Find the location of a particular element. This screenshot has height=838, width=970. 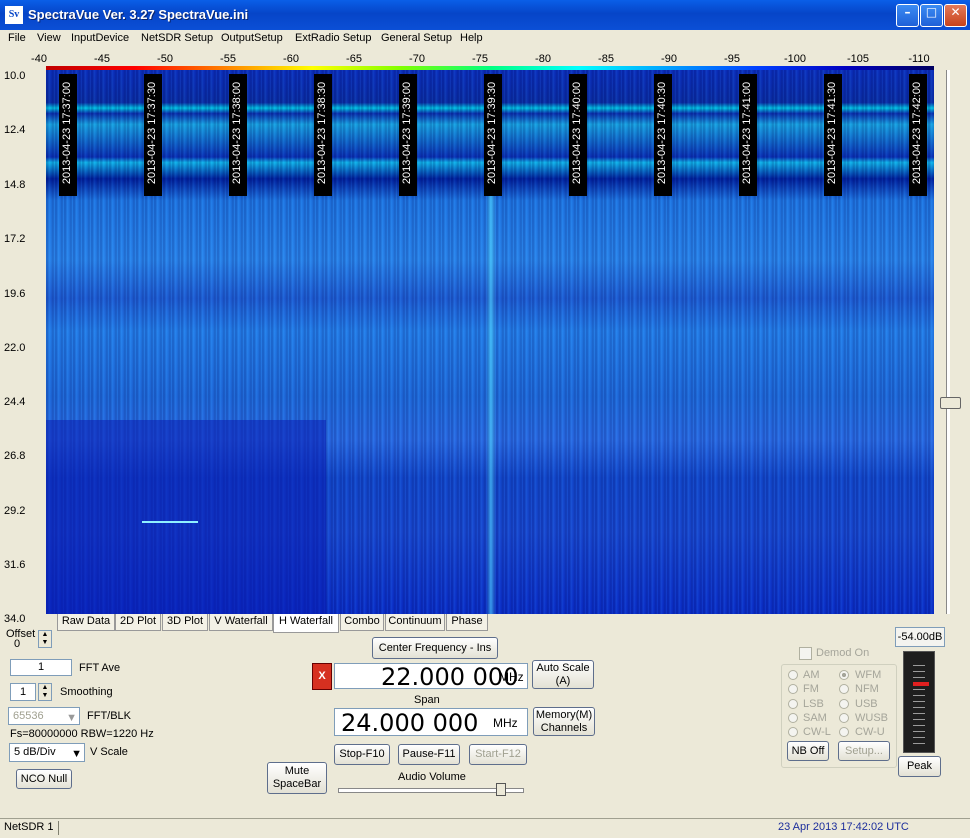

timestamp-label: 2013-04-23 17:37:00 is located at coordinates (68, 135).